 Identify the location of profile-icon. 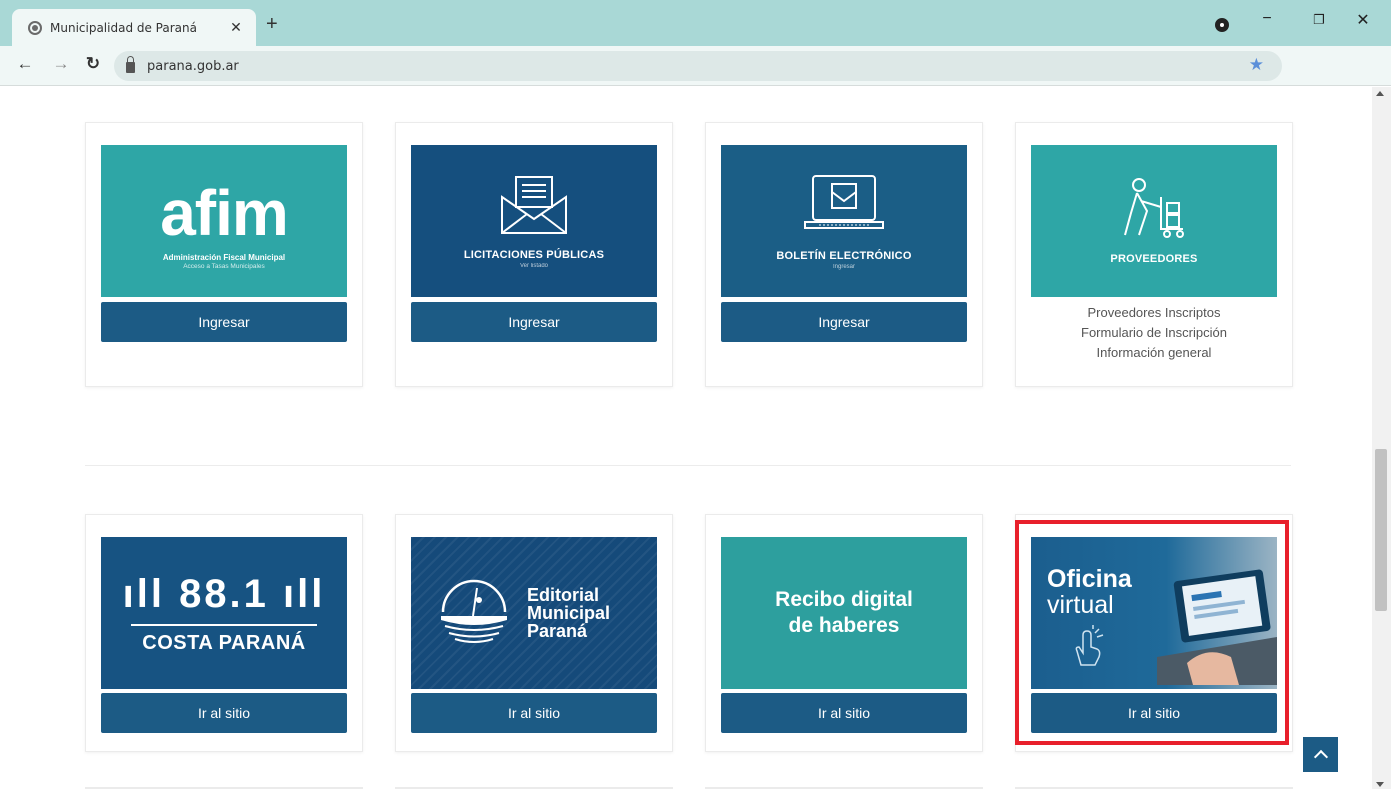
(1222, 25).